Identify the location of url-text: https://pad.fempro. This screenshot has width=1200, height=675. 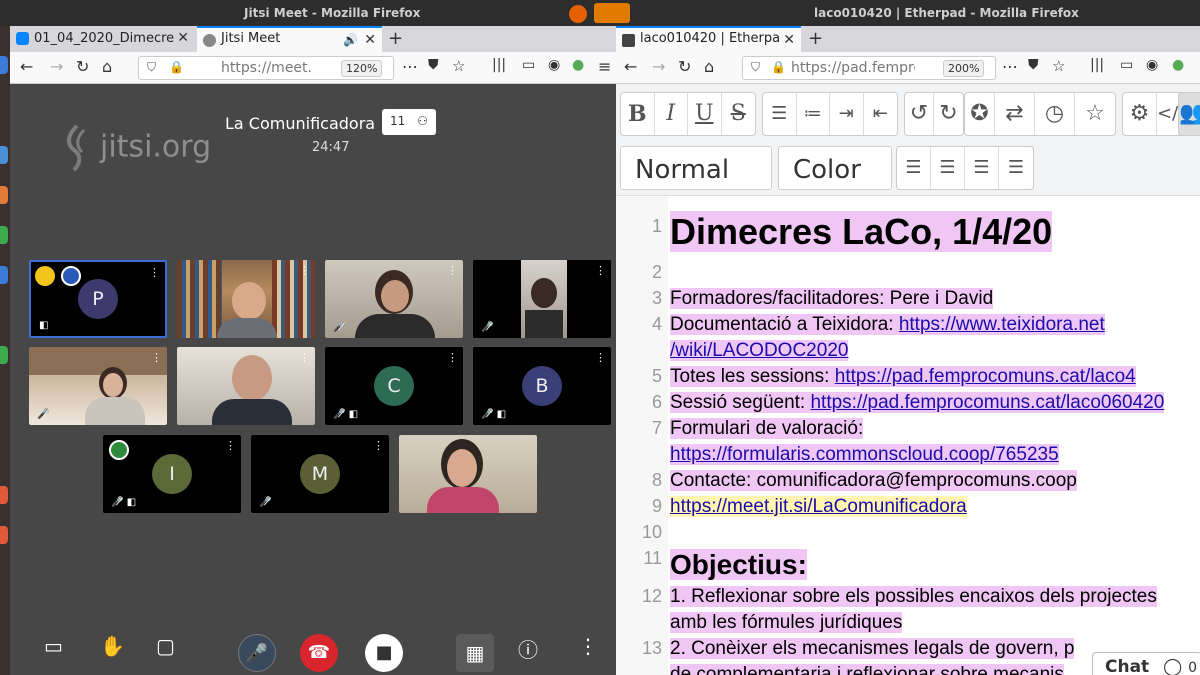
(853, 68).